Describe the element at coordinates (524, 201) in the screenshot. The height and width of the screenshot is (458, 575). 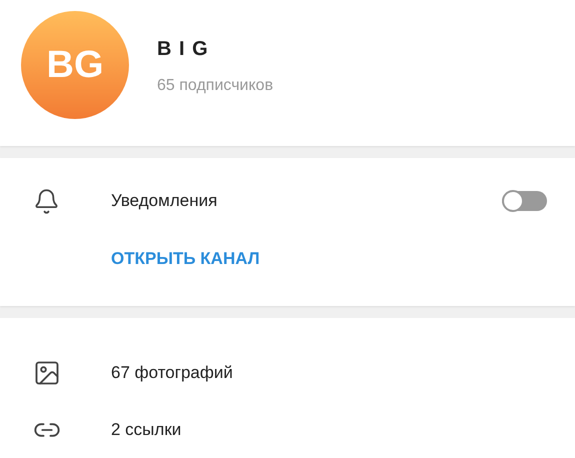
I see `notifications-toggle` at that location.